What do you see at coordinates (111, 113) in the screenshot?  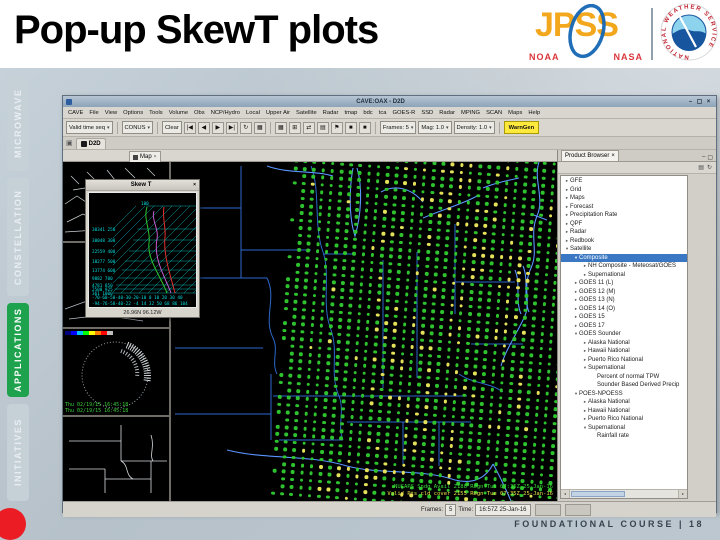 I see `menu-view: View` at bounding box center [111, 113].